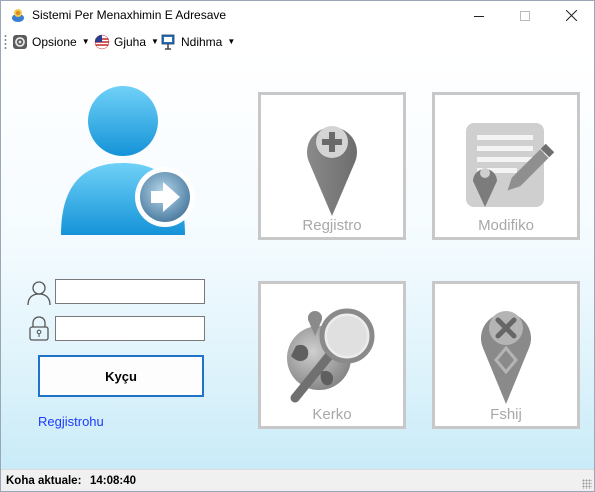 The image size is (595, 492). I want to click on add-location-icon, so click(332, 171).